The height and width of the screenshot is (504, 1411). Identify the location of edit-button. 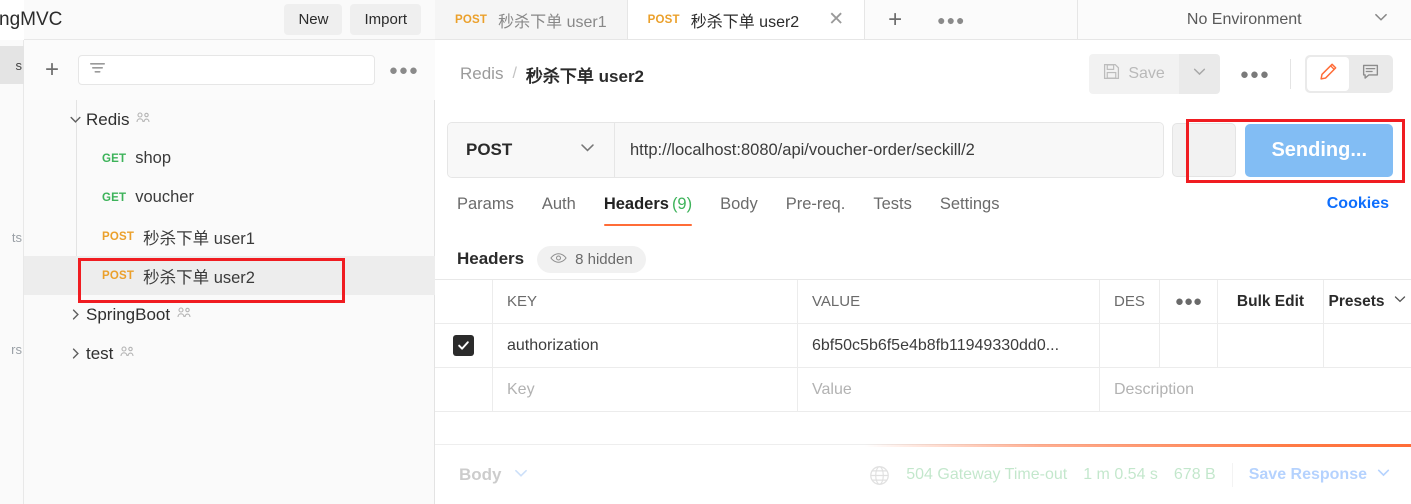
(1328, 74).